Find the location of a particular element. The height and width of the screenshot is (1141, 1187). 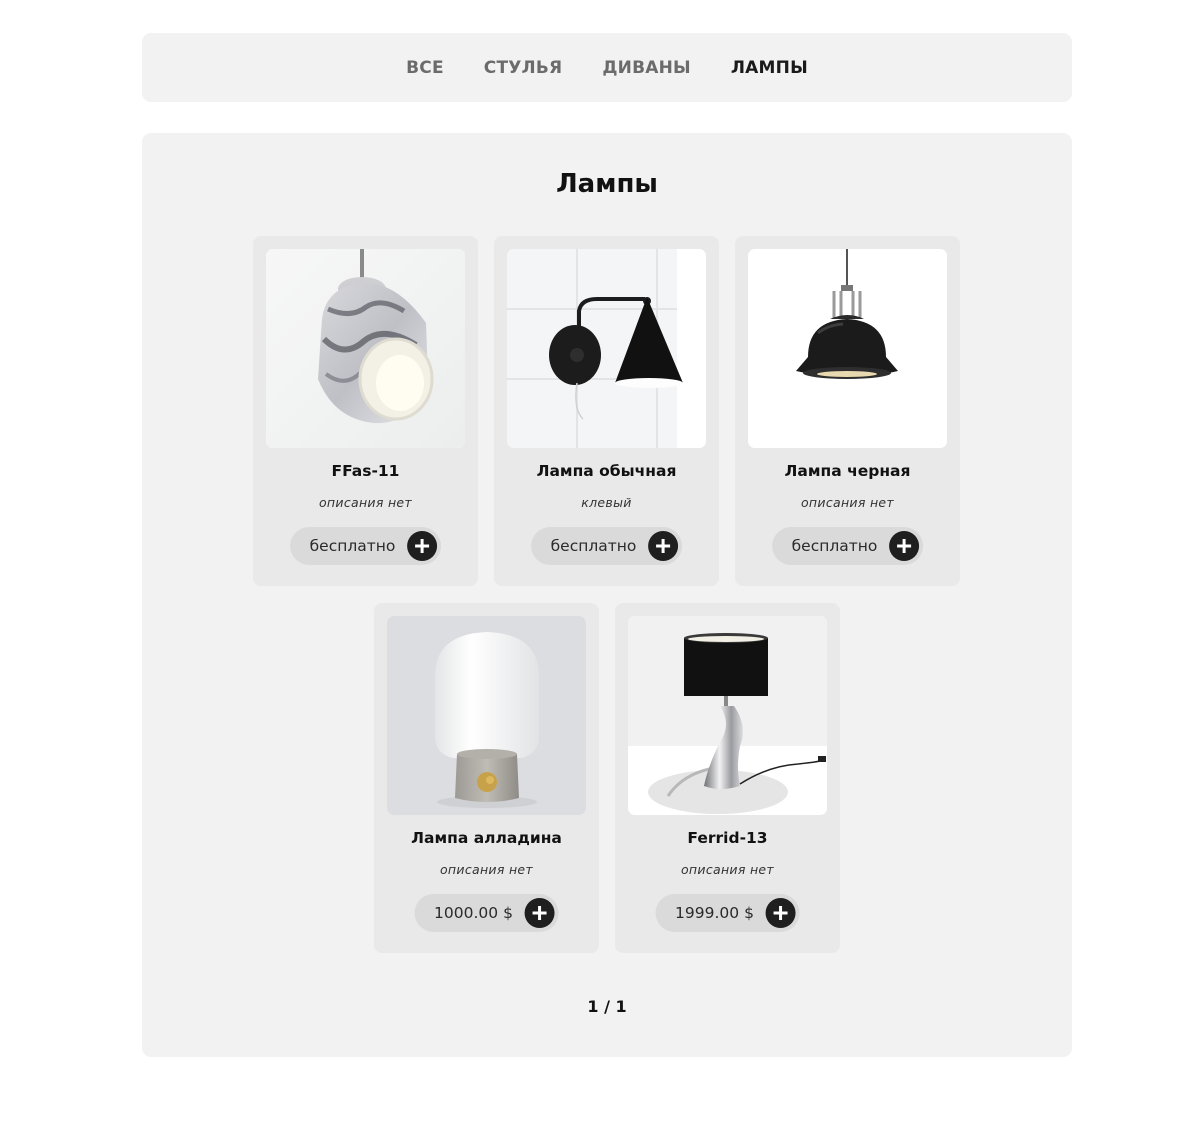

price-button: 1000.00 $ is located at coordinates (486, 913).